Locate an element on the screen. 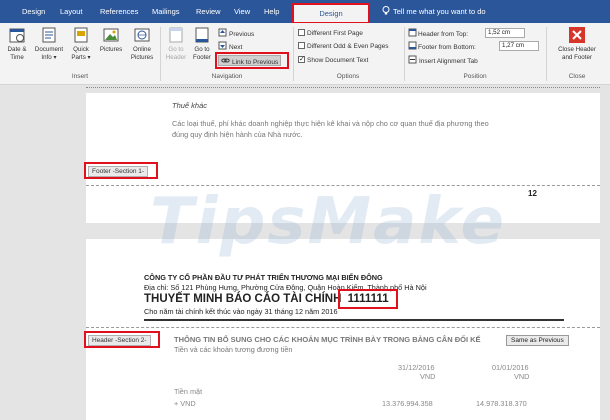 This screenshot has width=610, height=420. different-odd-even-checkbox: Different Odd & Even Pages is located at coordinates (343, 46).